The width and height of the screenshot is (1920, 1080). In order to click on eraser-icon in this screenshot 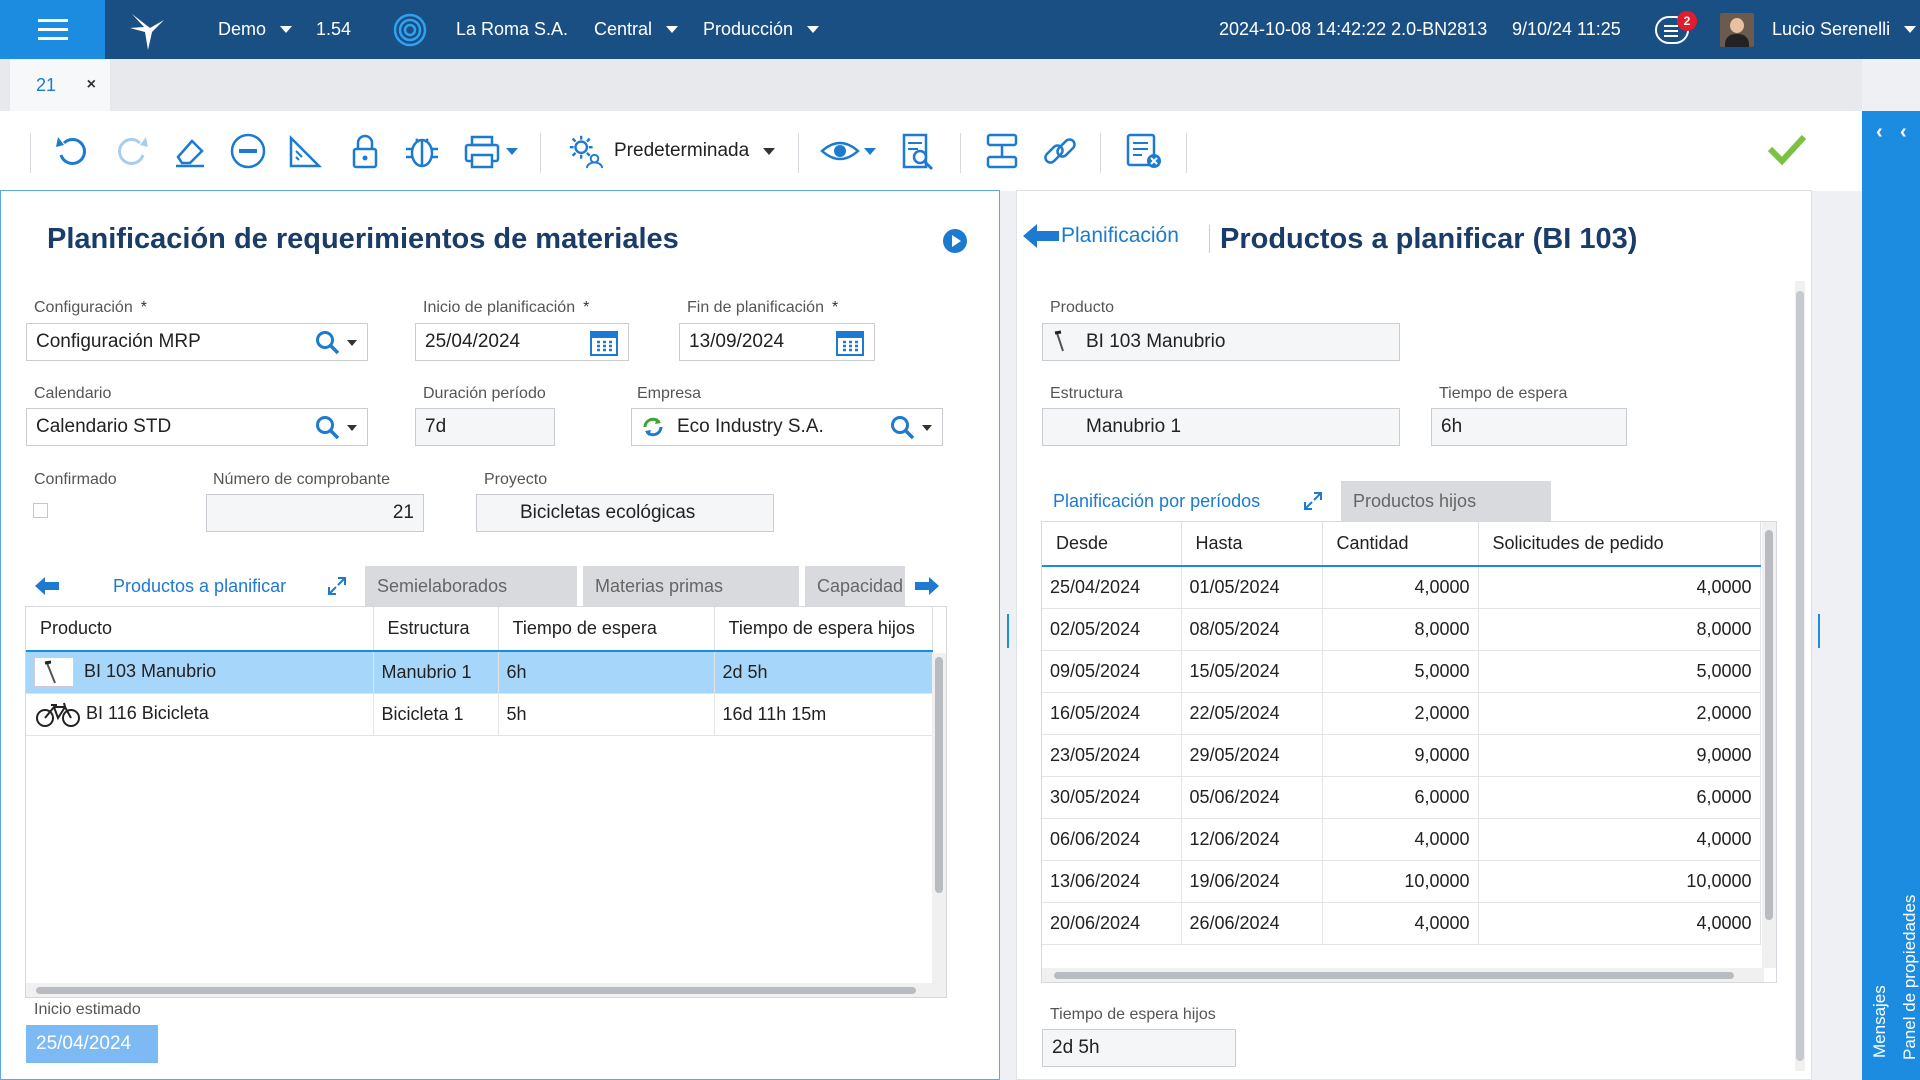, I will do `click(190, 151)`.